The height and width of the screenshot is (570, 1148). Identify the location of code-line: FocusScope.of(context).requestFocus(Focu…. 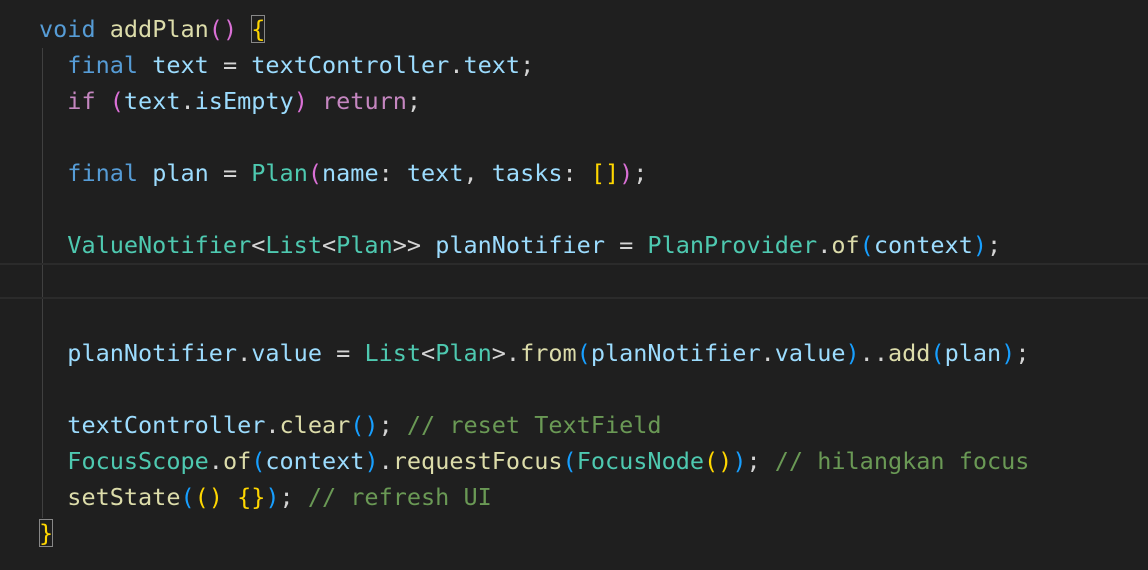
(574, 461).